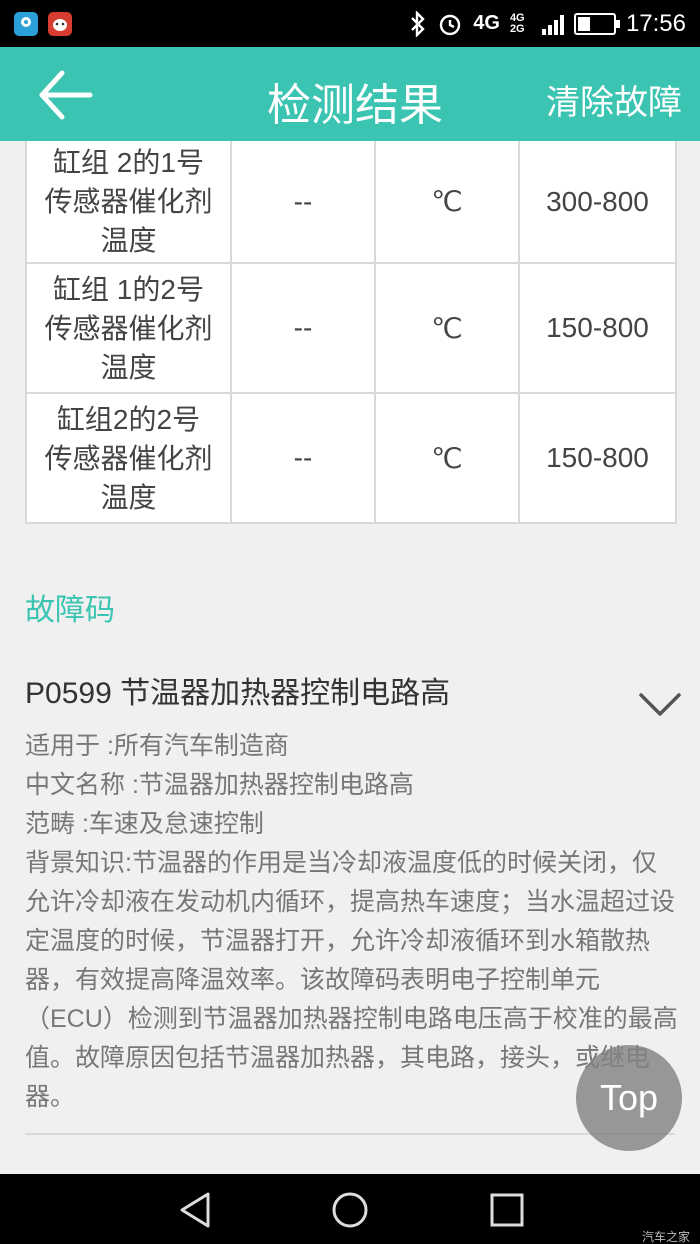  I want to click on fault-category: 范畴 :车速及怠速控制, so click(144, 824).